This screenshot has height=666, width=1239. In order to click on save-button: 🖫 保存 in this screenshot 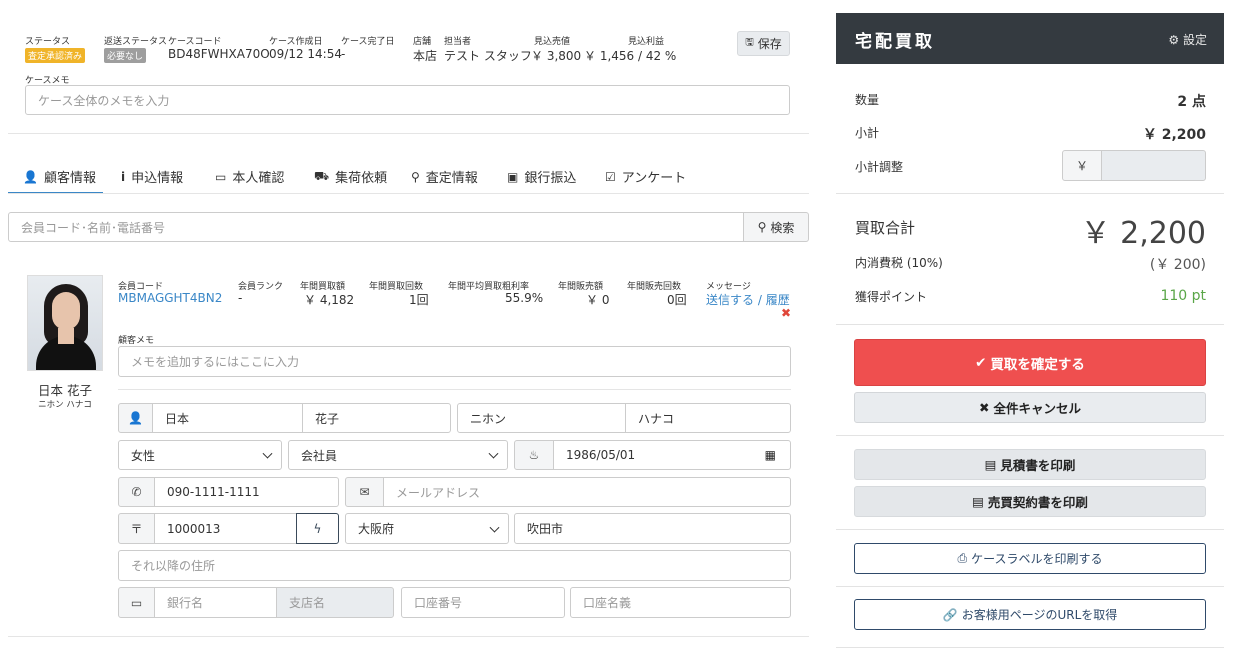, I will do `click(763, 43)`.